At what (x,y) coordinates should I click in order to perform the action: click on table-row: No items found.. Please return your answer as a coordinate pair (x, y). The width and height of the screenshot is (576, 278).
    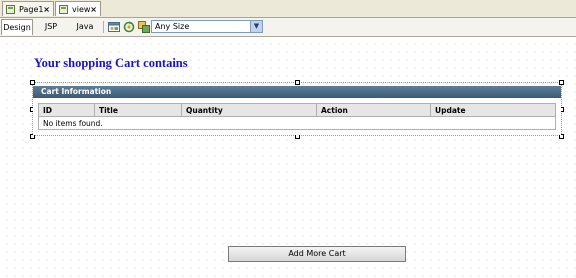
    Looking at the image, I should click on (297, 123).